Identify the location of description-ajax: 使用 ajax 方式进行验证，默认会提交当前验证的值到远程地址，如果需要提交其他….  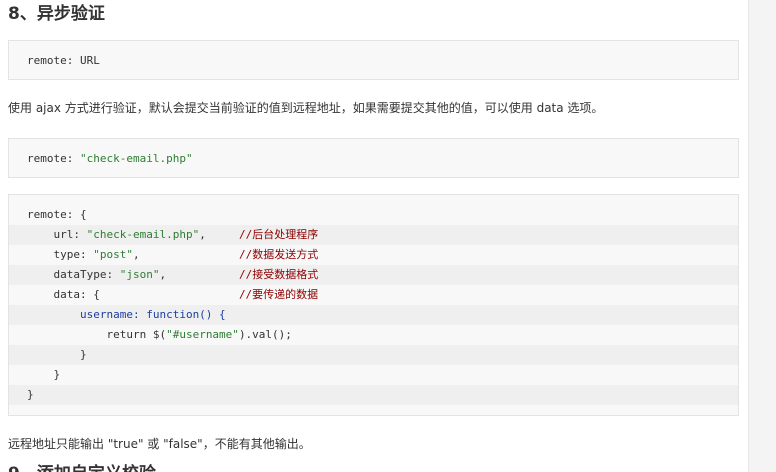
(306, 108).